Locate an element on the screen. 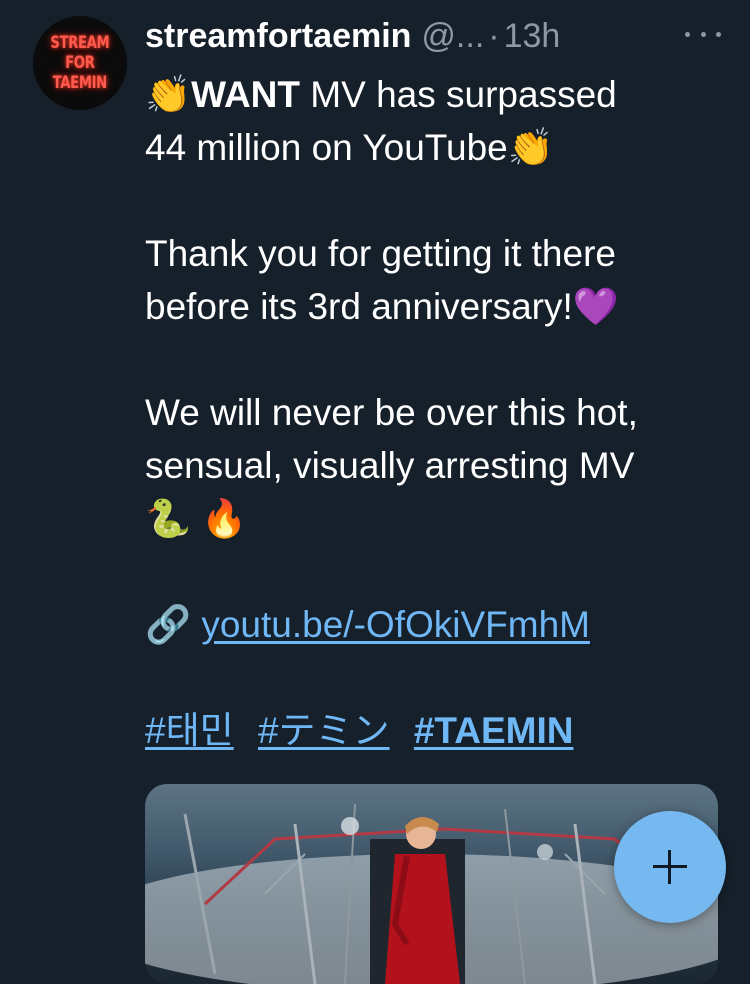 The image size is (750, 984). text-line: 44 million on YouTube👏 is located at coordinates (440, 147).